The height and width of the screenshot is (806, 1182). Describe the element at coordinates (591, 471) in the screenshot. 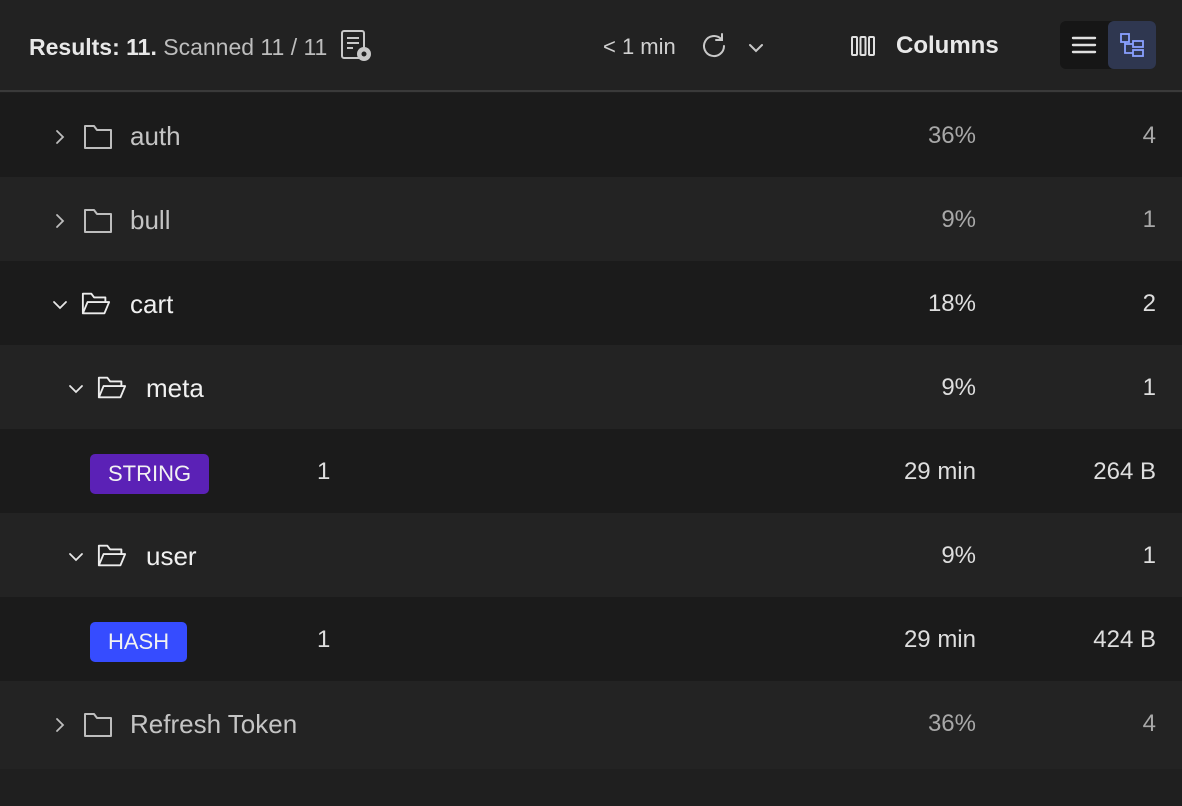

I see `key-row: STRING 1 29 min 264 B` at that location.